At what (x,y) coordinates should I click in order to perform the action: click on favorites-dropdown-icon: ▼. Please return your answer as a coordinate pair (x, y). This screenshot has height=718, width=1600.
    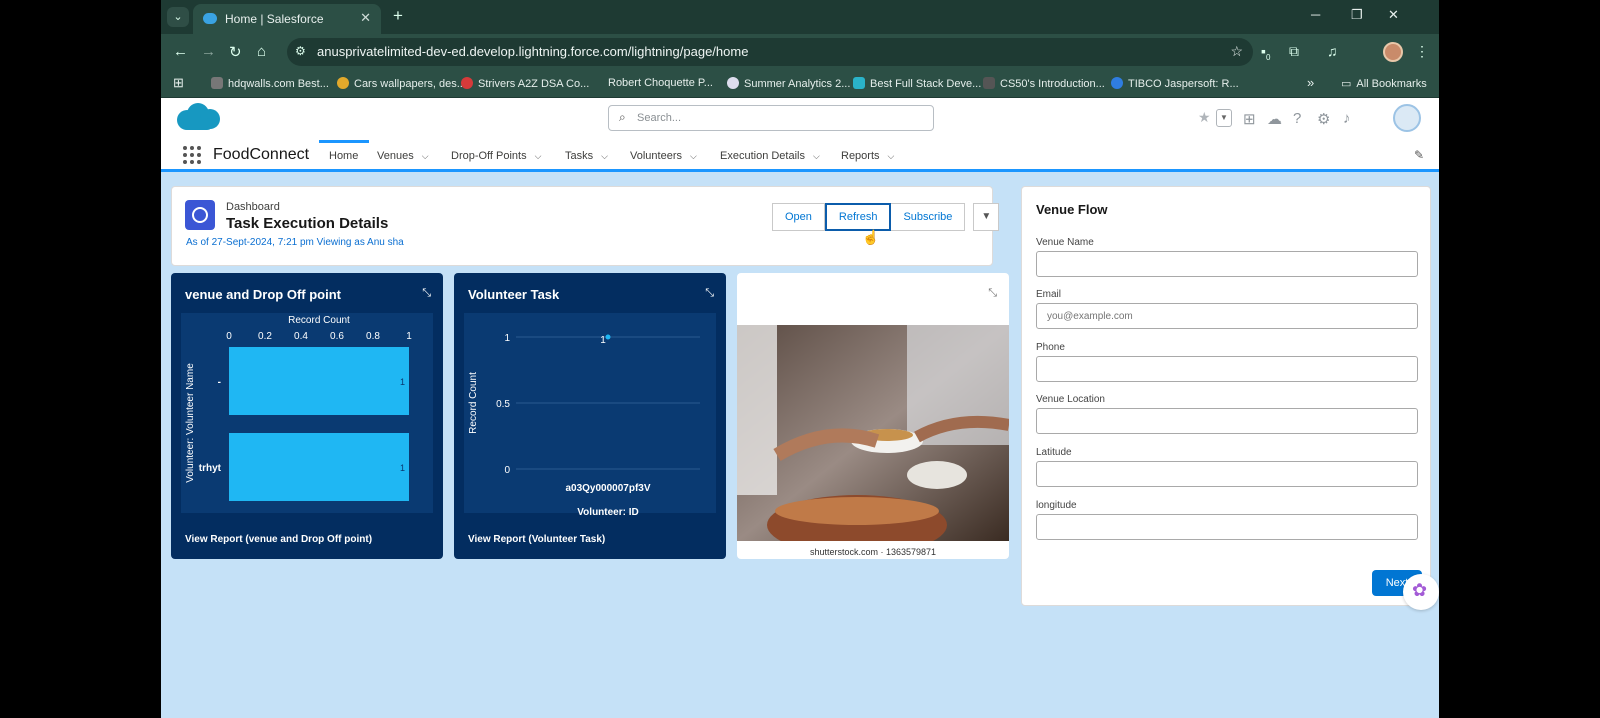
    Looking at the image, I should click on (1224, 118).